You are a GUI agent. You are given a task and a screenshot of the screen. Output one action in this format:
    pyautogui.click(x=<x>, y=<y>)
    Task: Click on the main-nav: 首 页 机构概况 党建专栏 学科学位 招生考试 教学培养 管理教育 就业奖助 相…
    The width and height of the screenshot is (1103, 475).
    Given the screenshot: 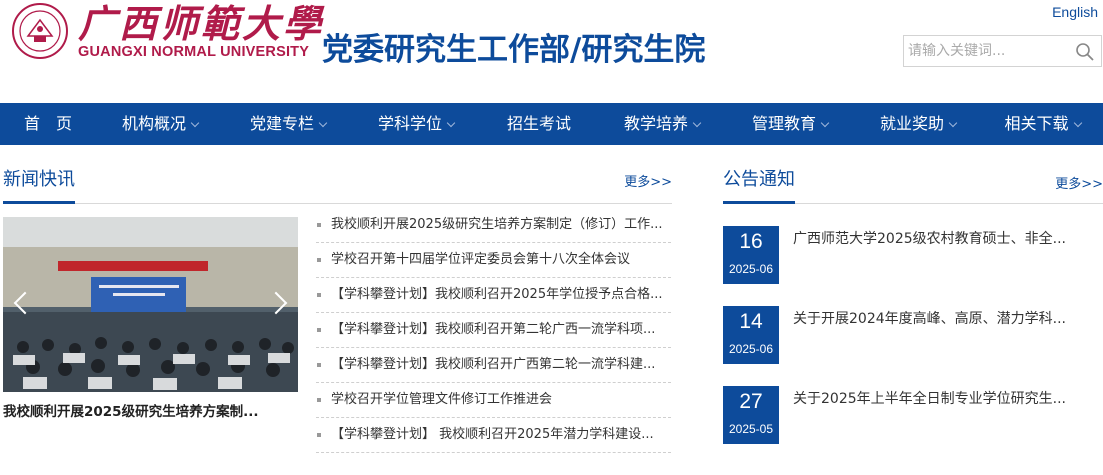 What is the action you would take?
    pyautogui.click(x=551, y=124)
    